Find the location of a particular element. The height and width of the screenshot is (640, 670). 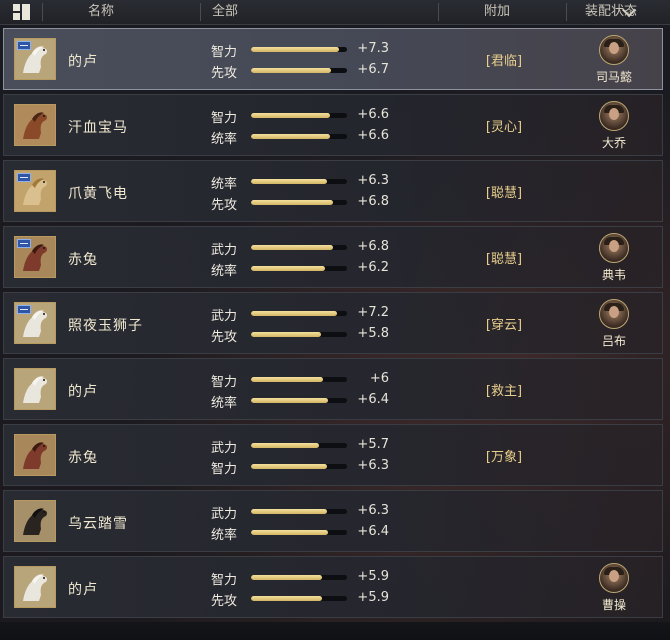

mount-row: 爪黄飞电 统率 +6.3 先攻 +6.8 [聪慧] is located at coordinates (333, 191).